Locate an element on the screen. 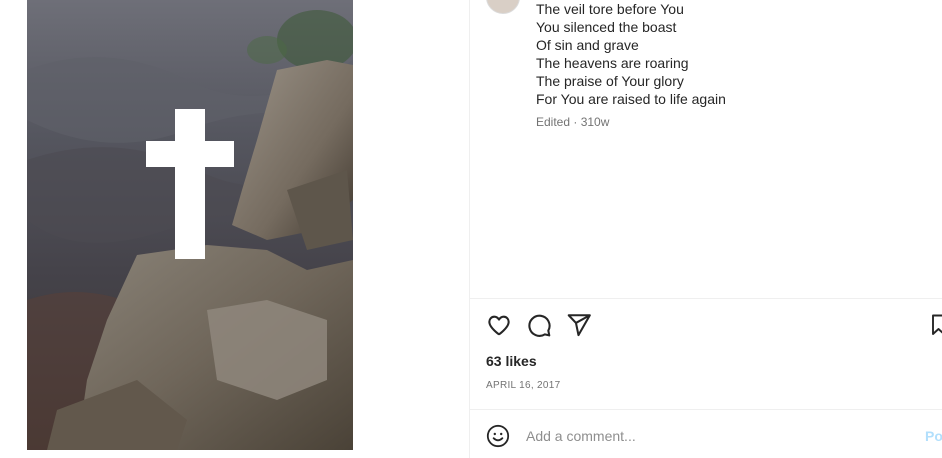 This screenshot has height=458, width=942. post-age: 310w is located at coordinates (595, 122).